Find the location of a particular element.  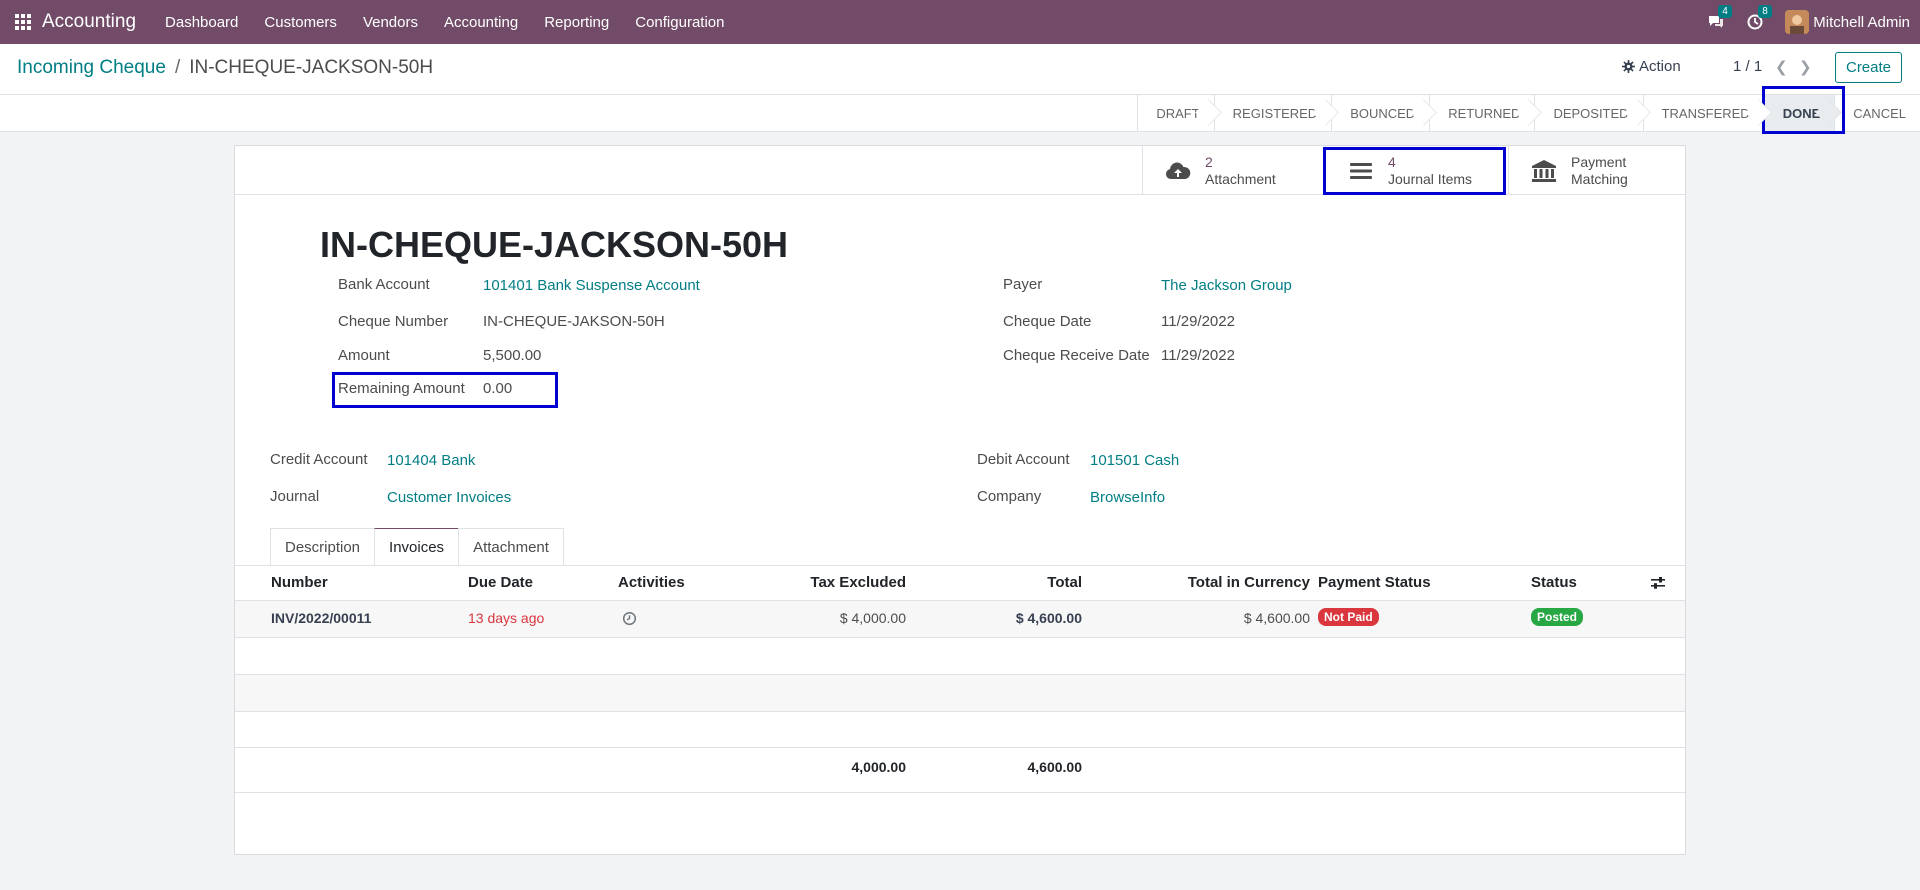

amount-value: 5,500.00 is located at coordinates (512, 355).